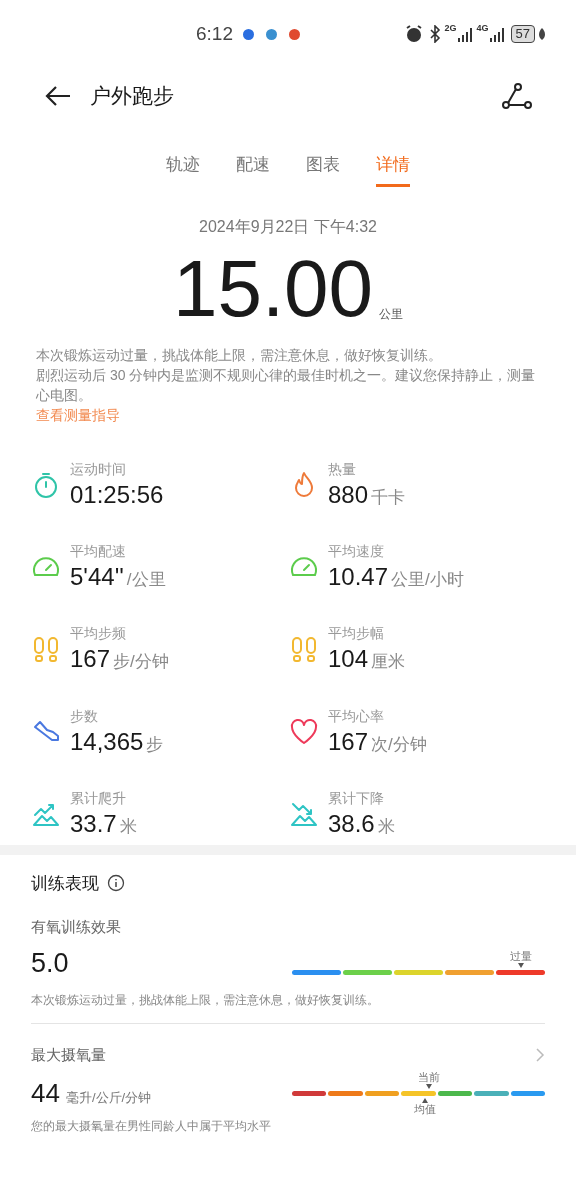 The width and height of the screenshot is (576, 1188). What do you see at coordinates (108, 1098) in the screenshot?
I see `metric-unit: 毫升/公斤/分钟` at bounding box center [108, 1098].